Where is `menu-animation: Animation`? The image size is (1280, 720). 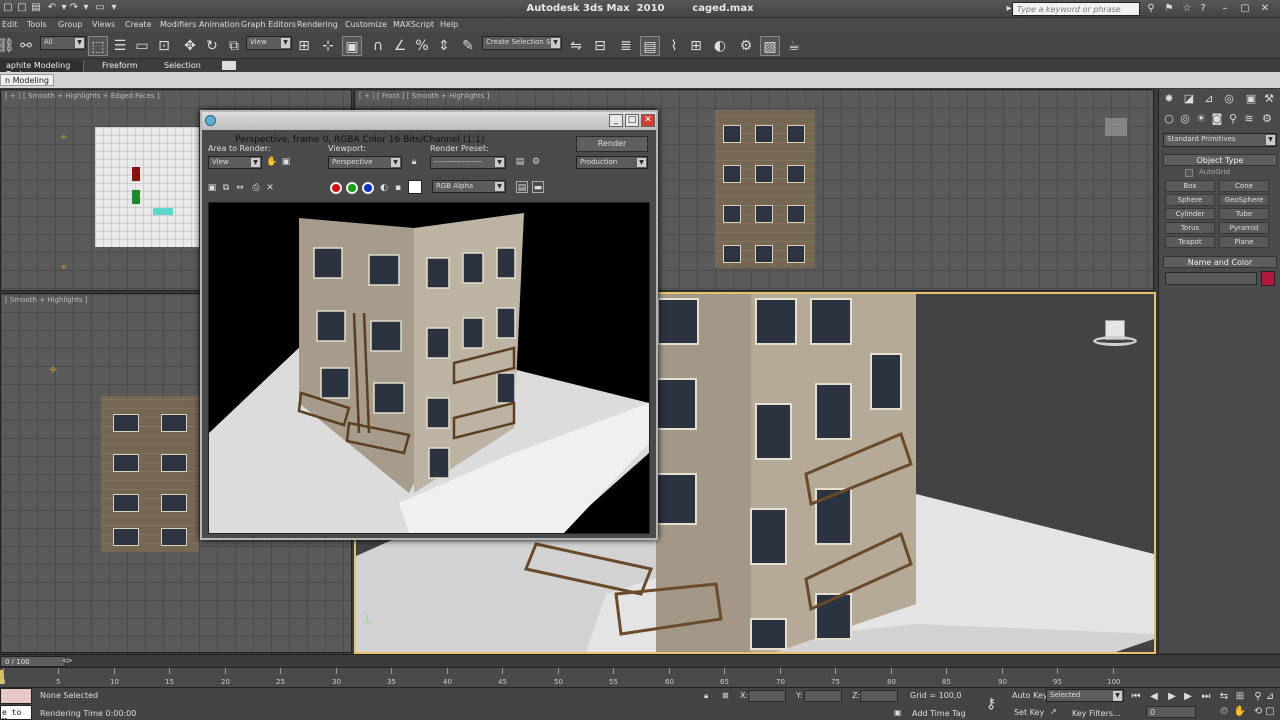
menu-animation: Animation is located at coordinates (219, 24).